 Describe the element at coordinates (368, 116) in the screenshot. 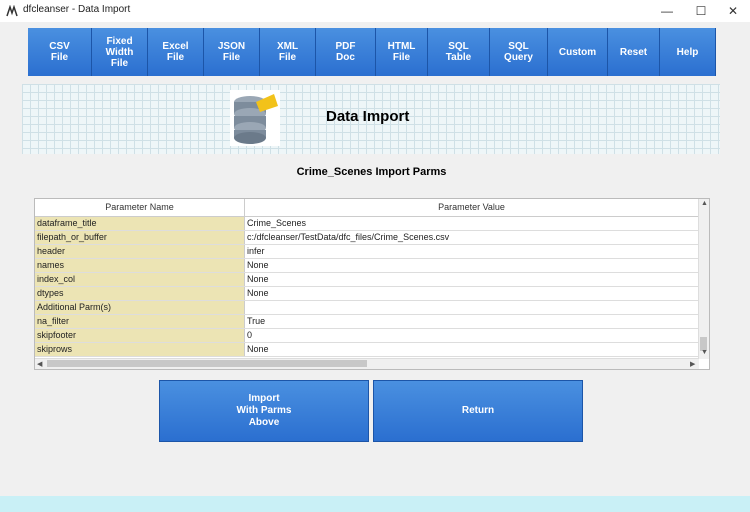

I see `page-title: Data Import` at that location.